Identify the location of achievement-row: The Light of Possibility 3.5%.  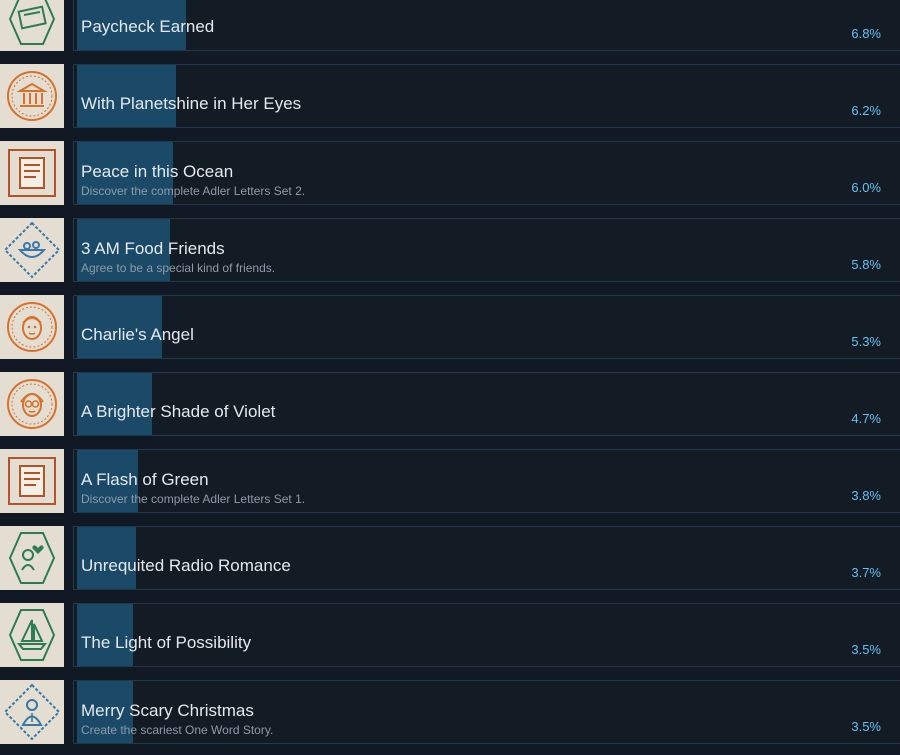
(450, 636).